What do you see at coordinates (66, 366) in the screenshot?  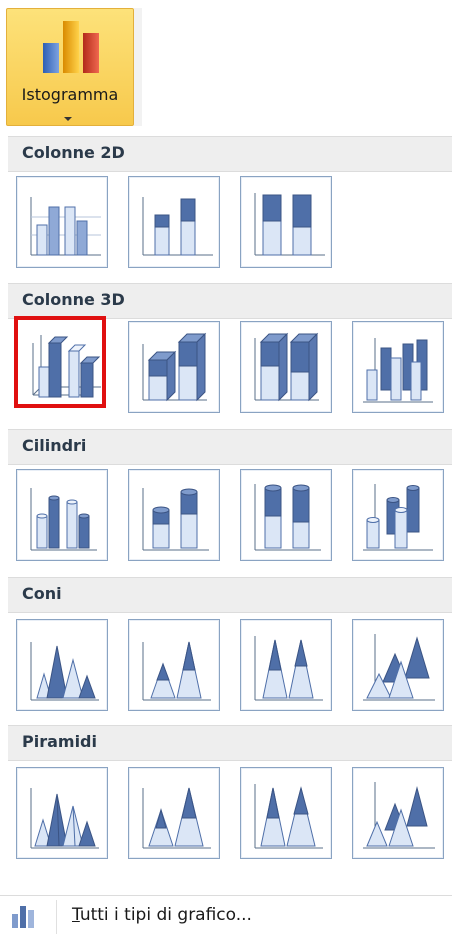 I see `clustered-column-3d-icon` at bounding box center [66, 366].